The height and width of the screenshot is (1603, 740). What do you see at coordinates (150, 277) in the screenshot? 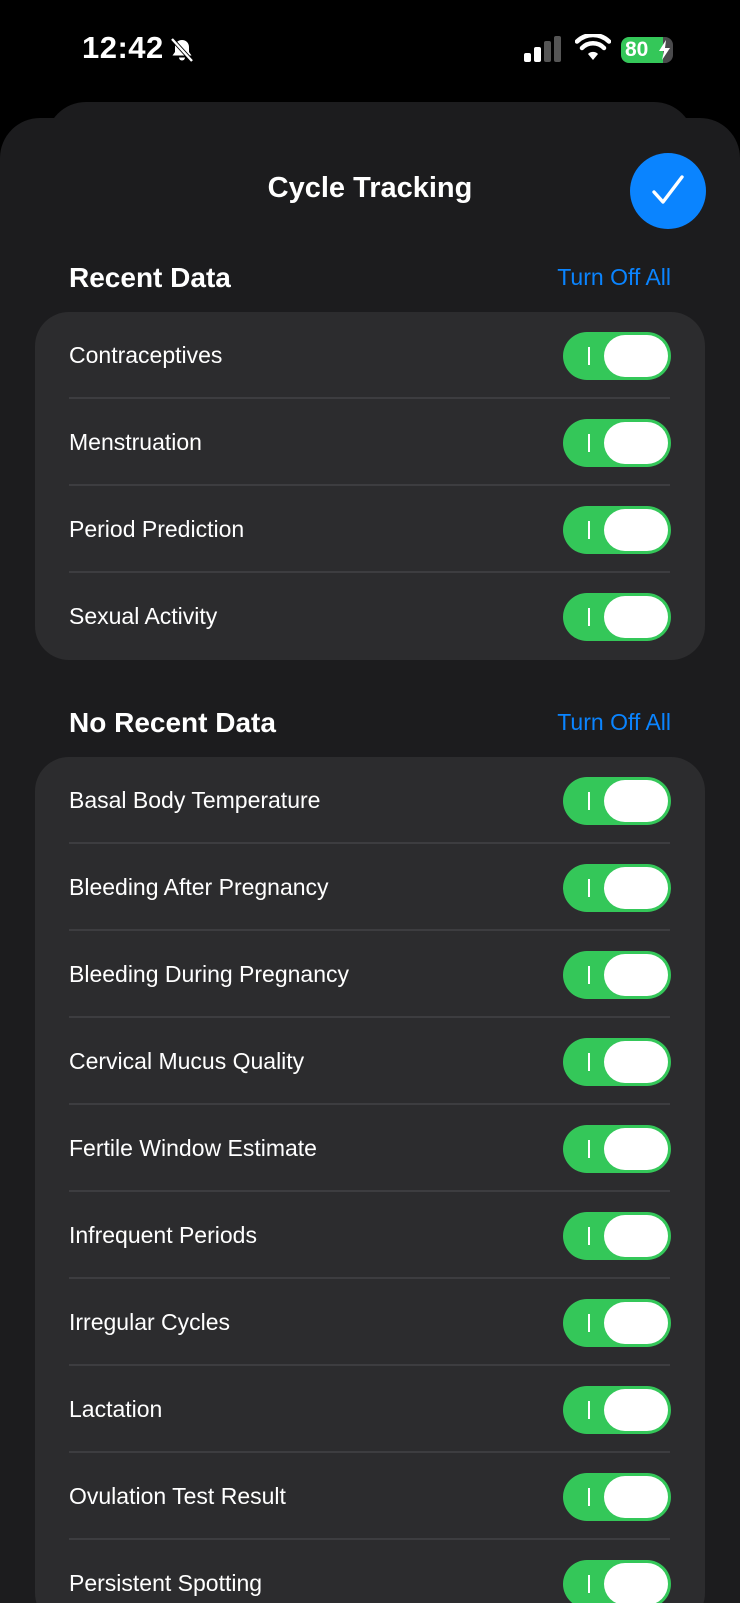
I see `section-title: Recent Data` at bounding box center [150, 277].